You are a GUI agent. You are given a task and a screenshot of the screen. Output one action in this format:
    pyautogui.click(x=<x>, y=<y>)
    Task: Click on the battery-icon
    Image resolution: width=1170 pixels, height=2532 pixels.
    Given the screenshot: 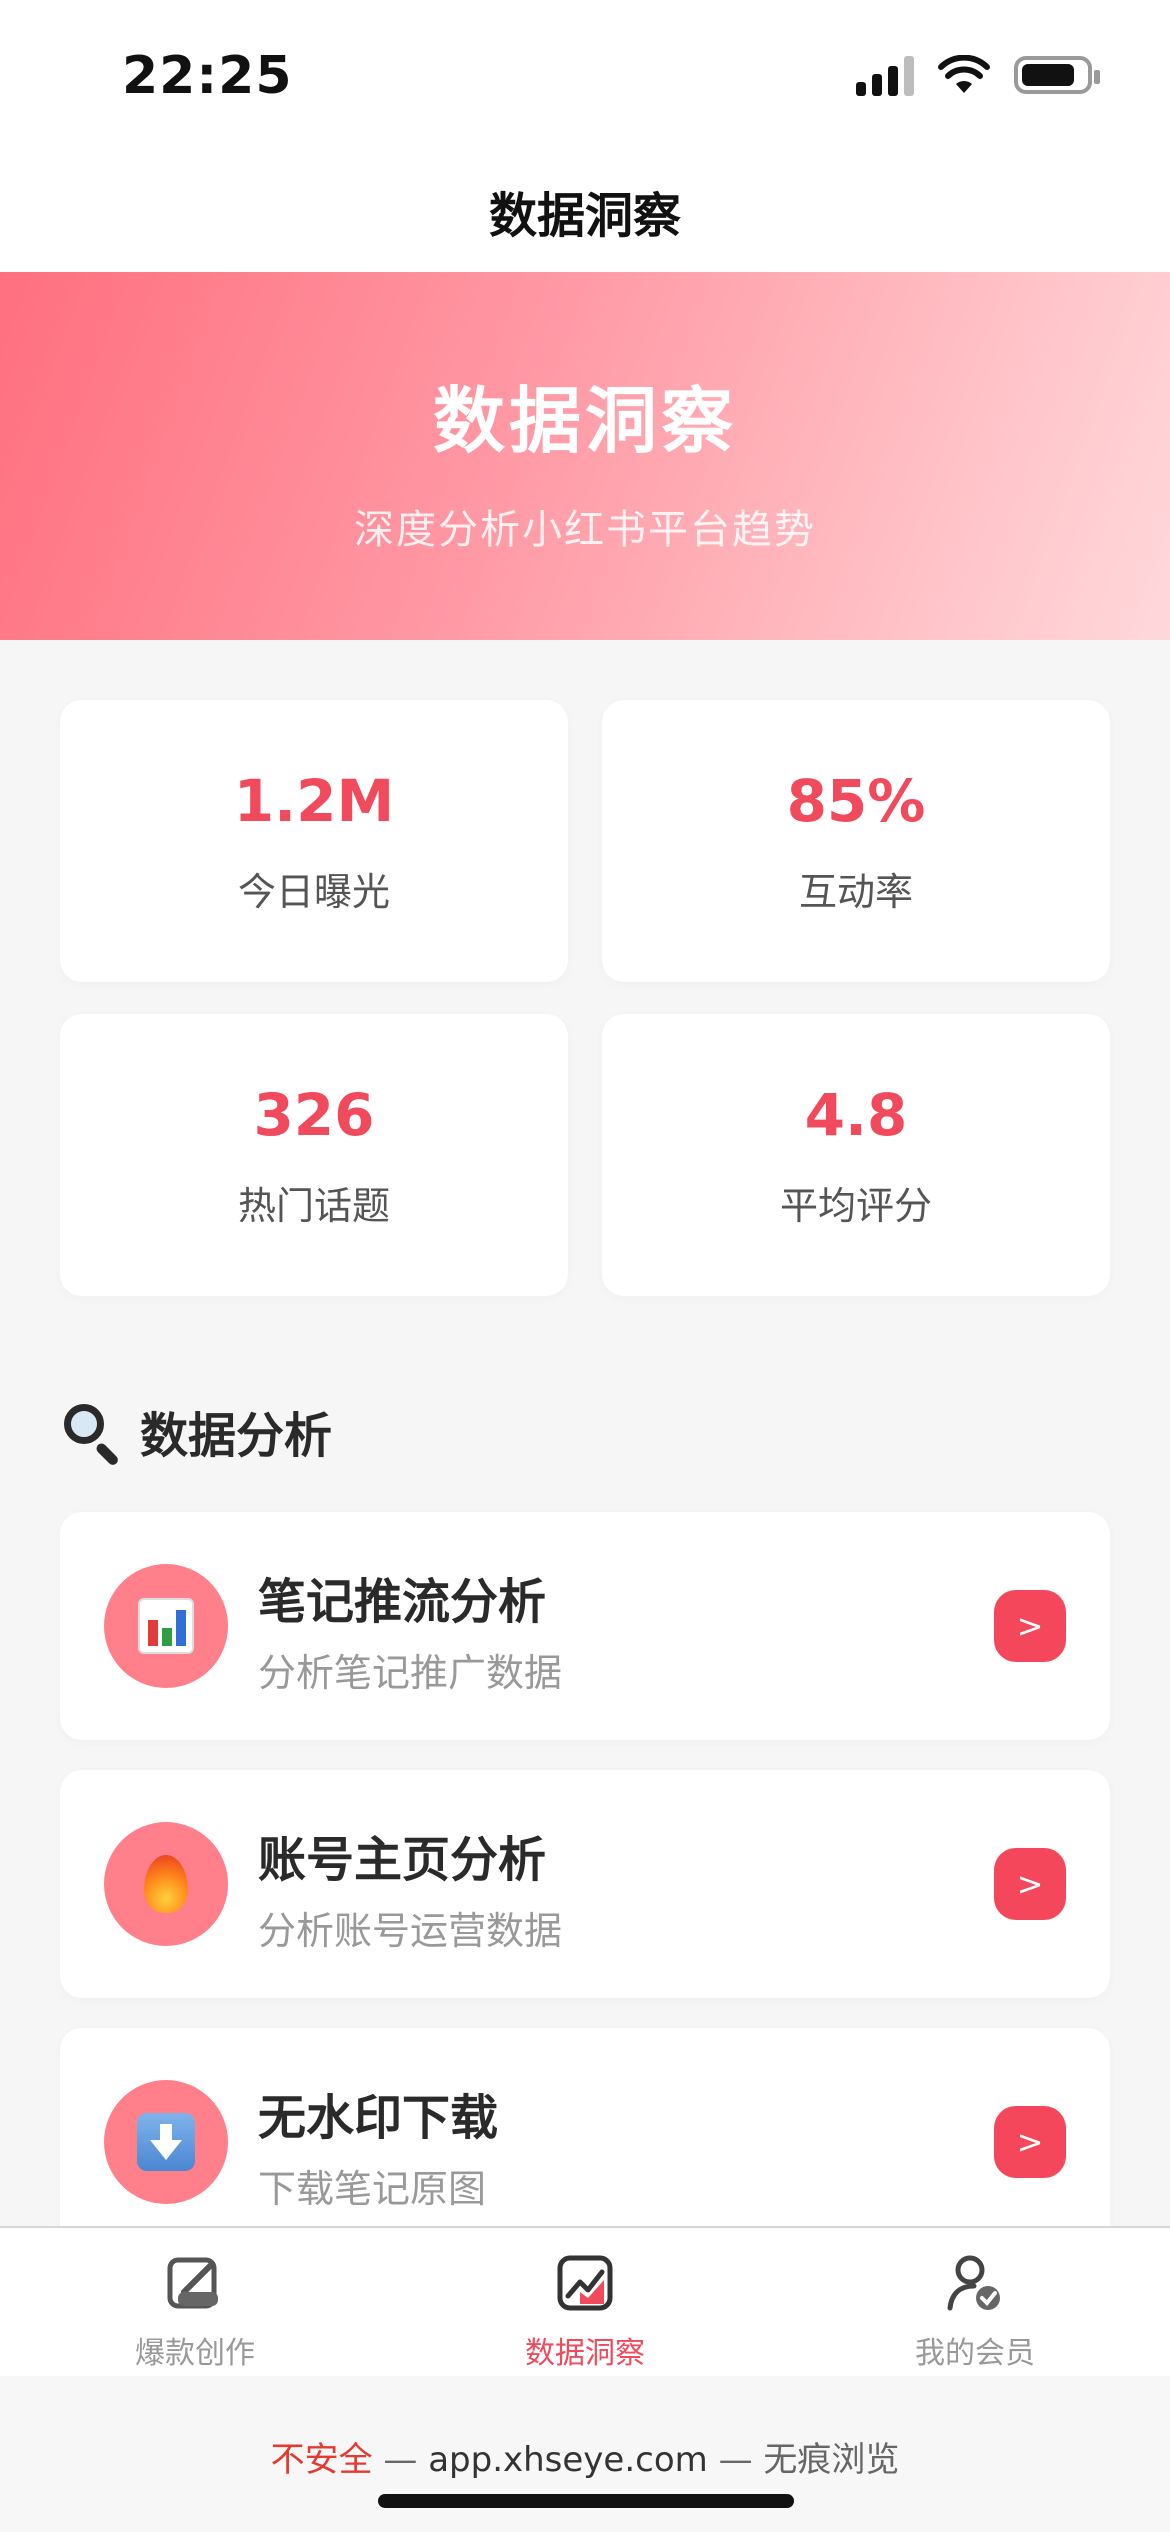 What is the action you would take?
    pyautogui.click(x=1057, y=75)
    